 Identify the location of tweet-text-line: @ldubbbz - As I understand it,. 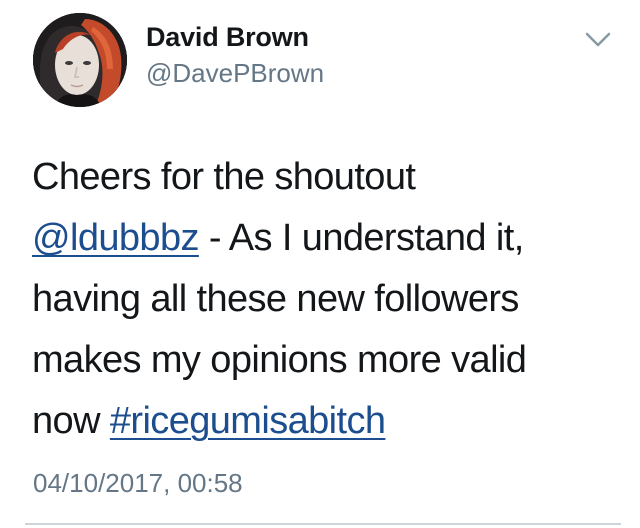
(327, 238).